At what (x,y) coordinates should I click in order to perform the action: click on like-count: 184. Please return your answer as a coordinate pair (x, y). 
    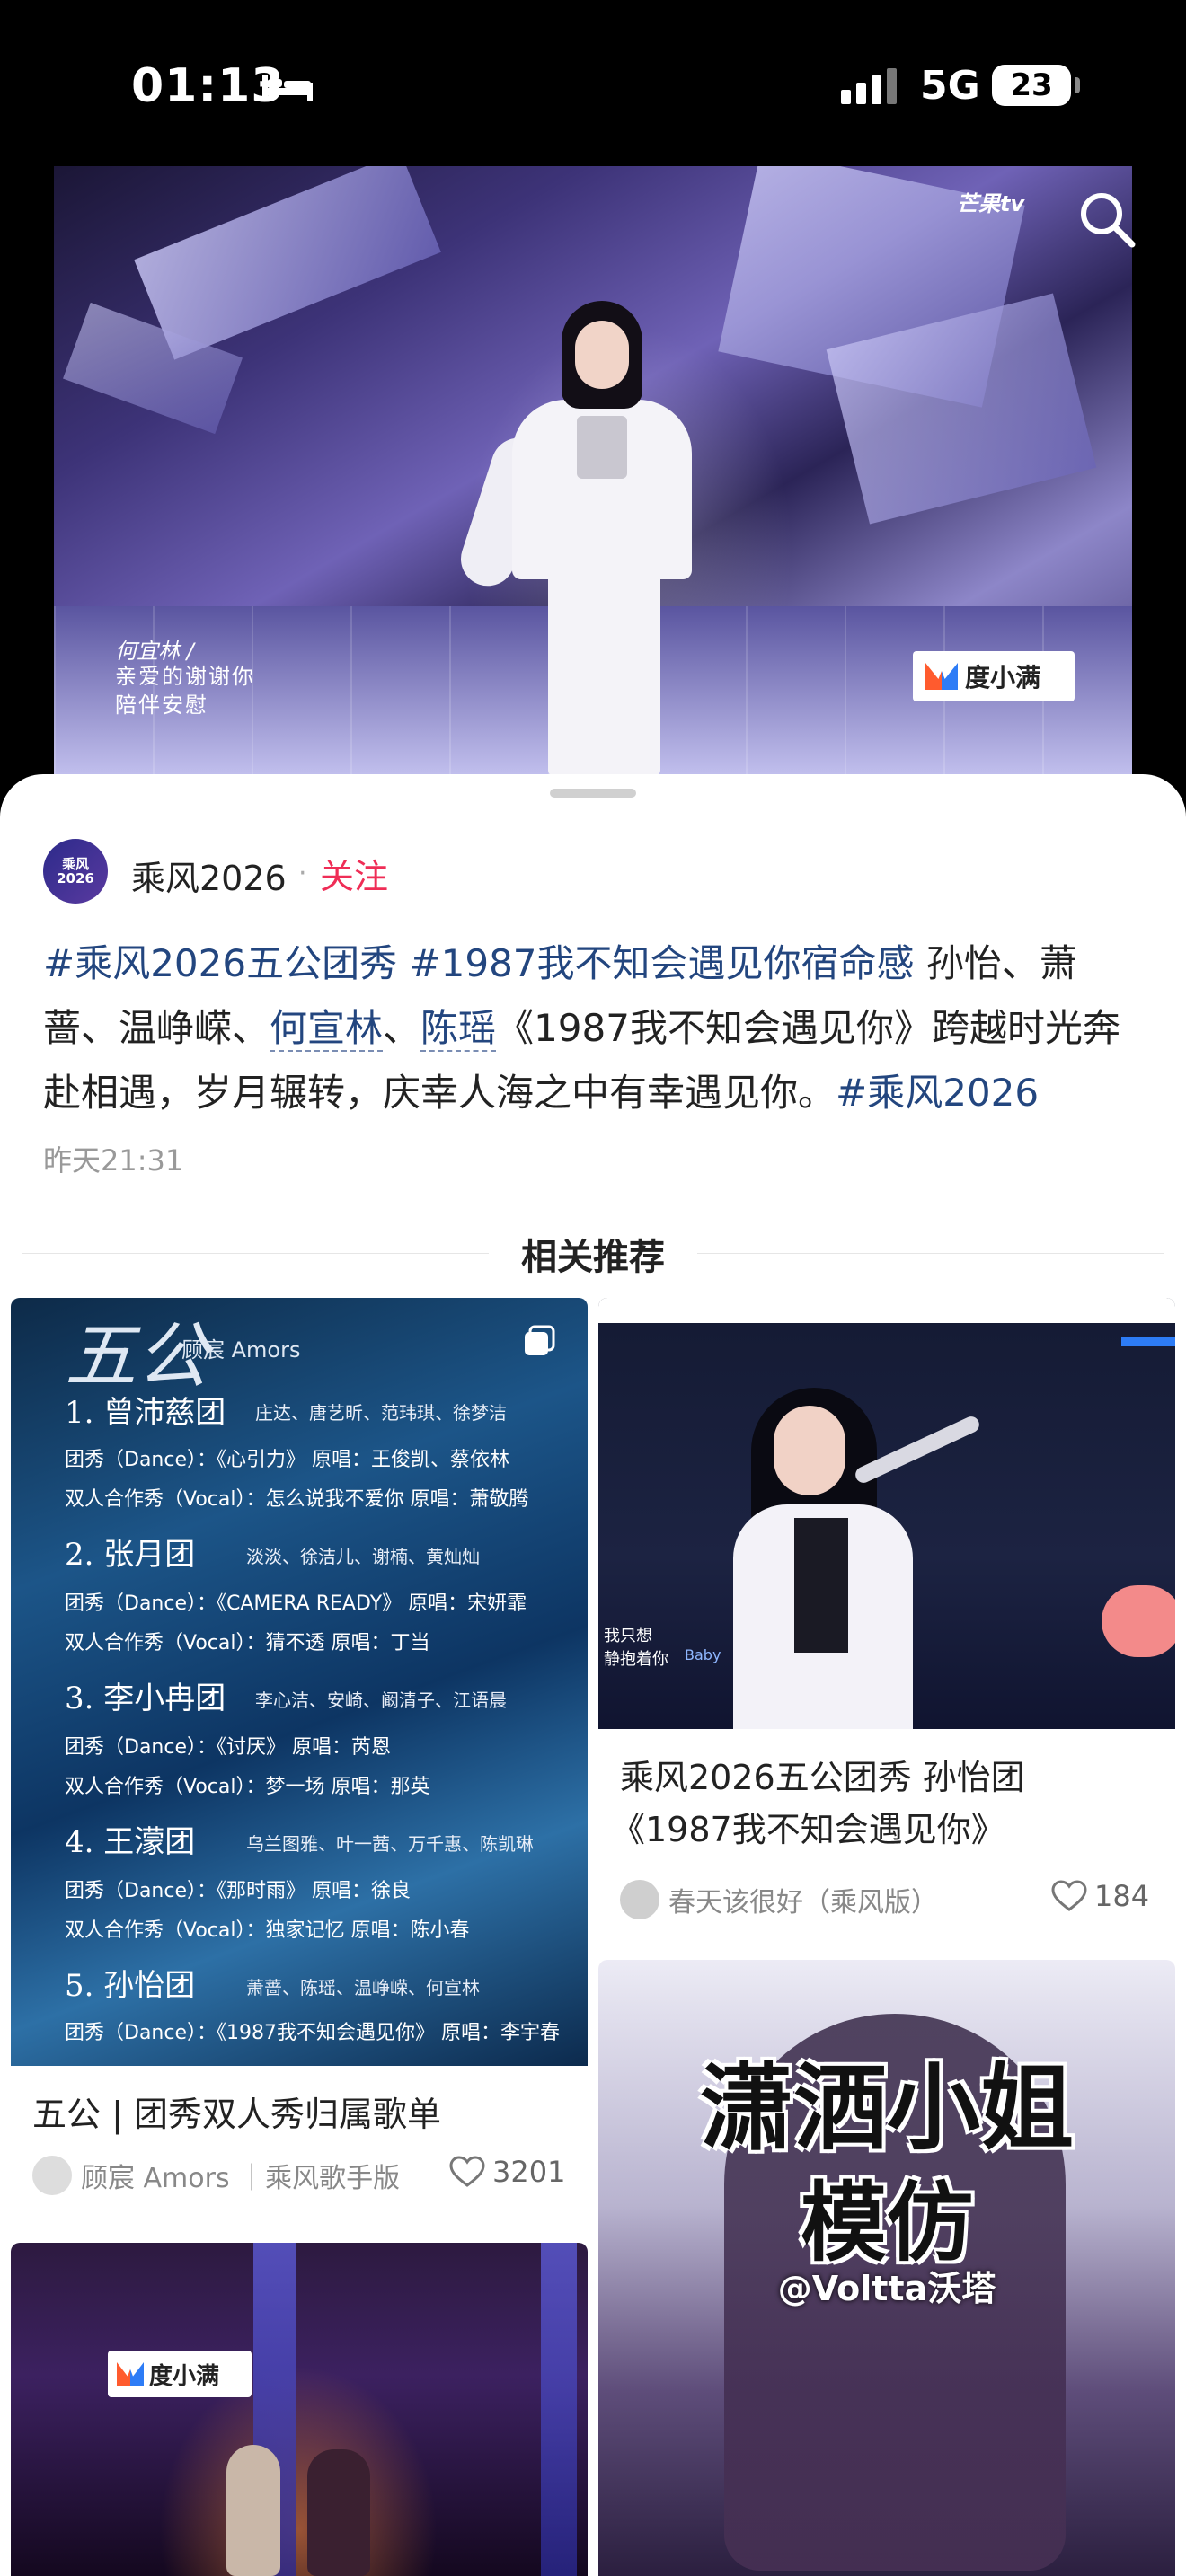
    Looking at the image, I should click on (1122, 1896).